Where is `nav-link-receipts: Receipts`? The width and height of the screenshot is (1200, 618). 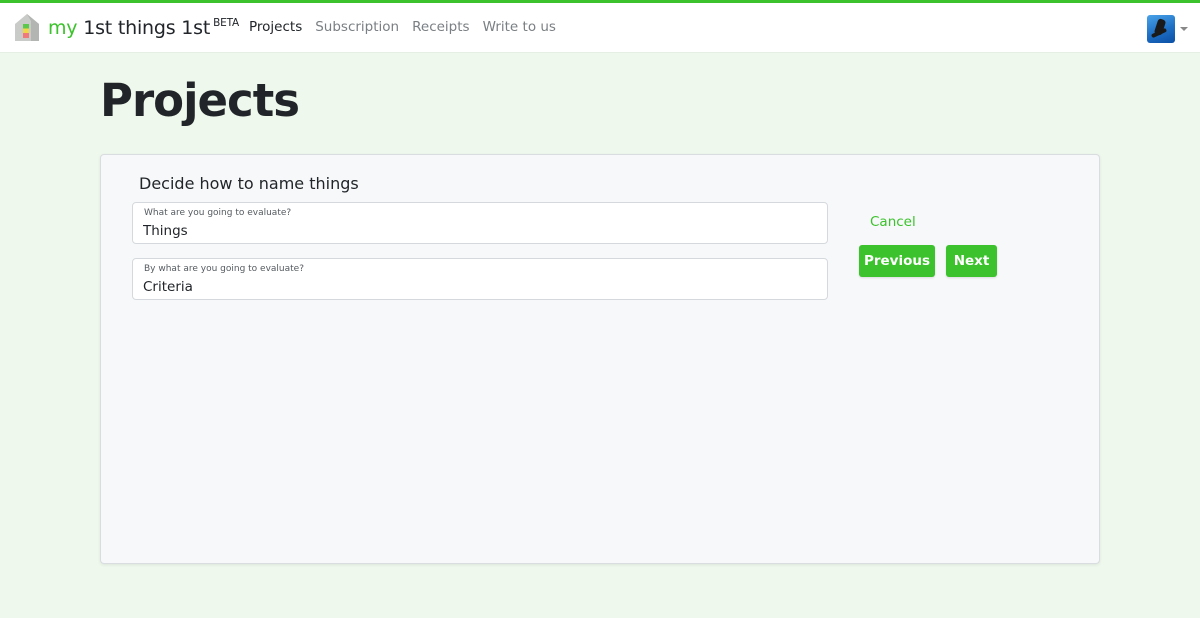 nav-link-receipts: Receipts is located at coordinates (440, 27).